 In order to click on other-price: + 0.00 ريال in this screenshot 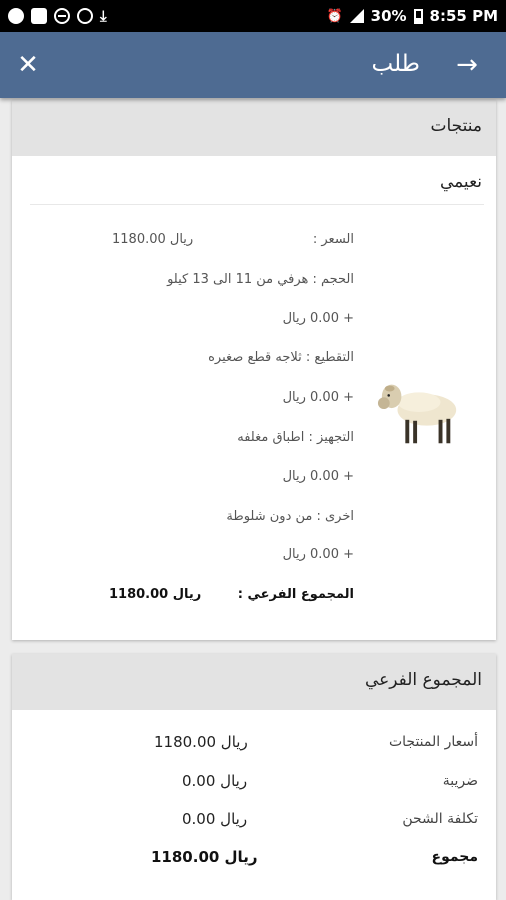, I will do `click(318, 554)`.